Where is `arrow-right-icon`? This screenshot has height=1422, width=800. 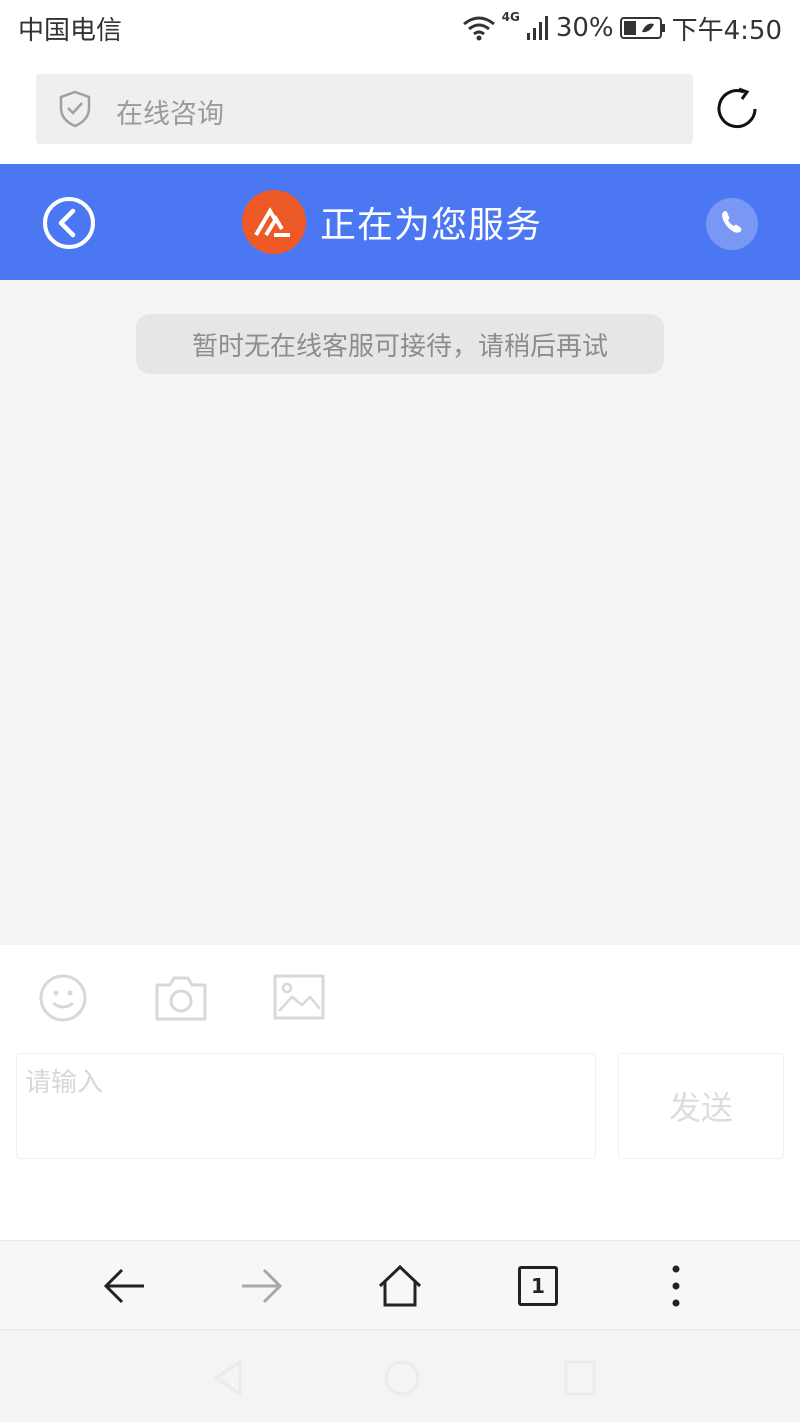
arrow-right-icon is located at coordinates (262, 1286).